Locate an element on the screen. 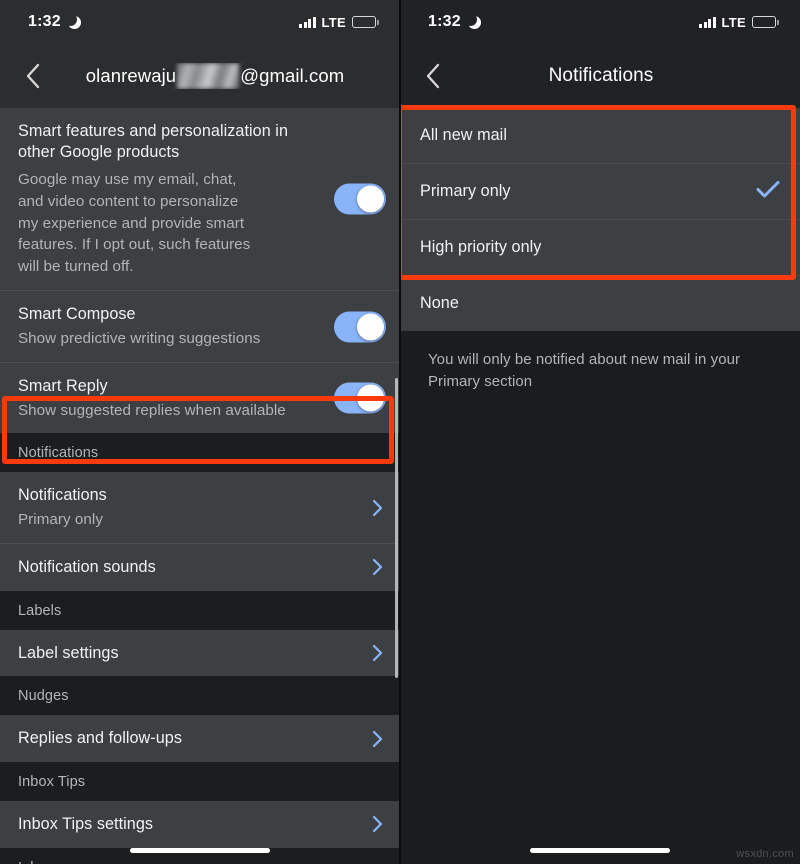 This screenshot has height=864, width=800. option-label: Primary only is located at coordinates (465, 191).